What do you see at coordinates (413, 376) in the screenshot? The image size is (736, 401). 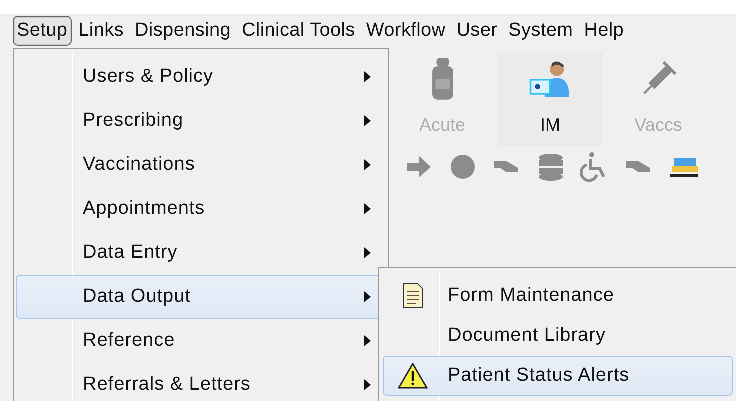 I see `warning-icon` at bounding box center [413, 376].